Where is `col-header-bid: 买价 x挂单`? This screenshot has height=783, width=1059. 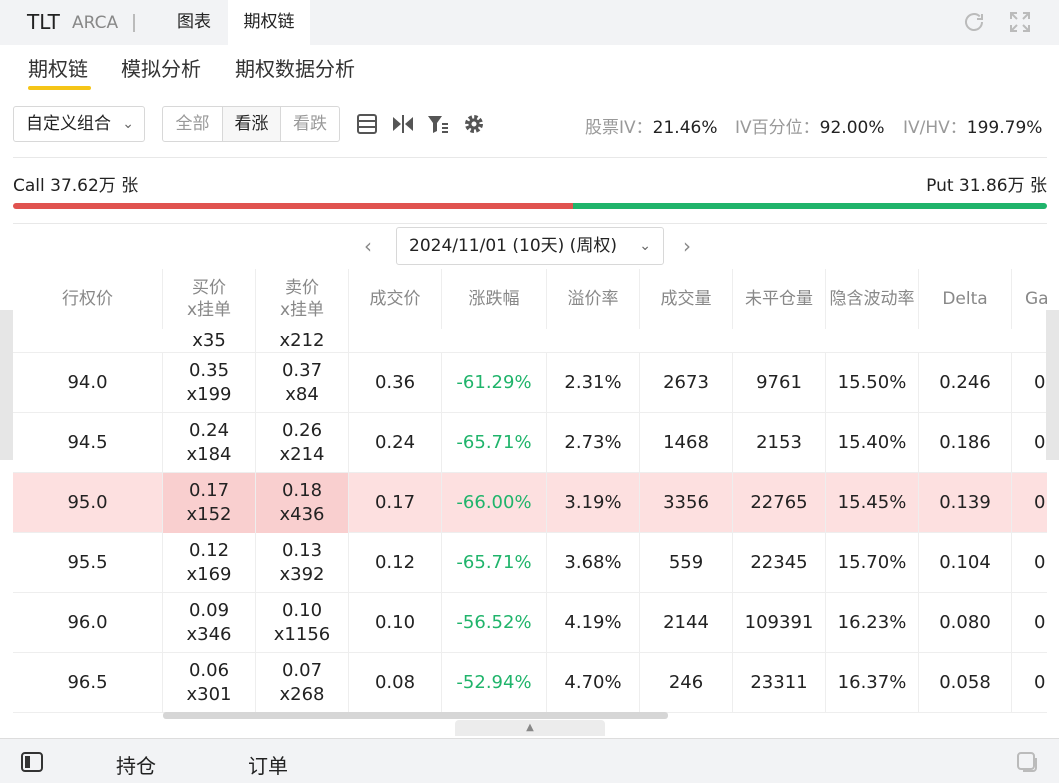 col-header-bid: 买价 x挂单 is located at coordinates (209, 299).